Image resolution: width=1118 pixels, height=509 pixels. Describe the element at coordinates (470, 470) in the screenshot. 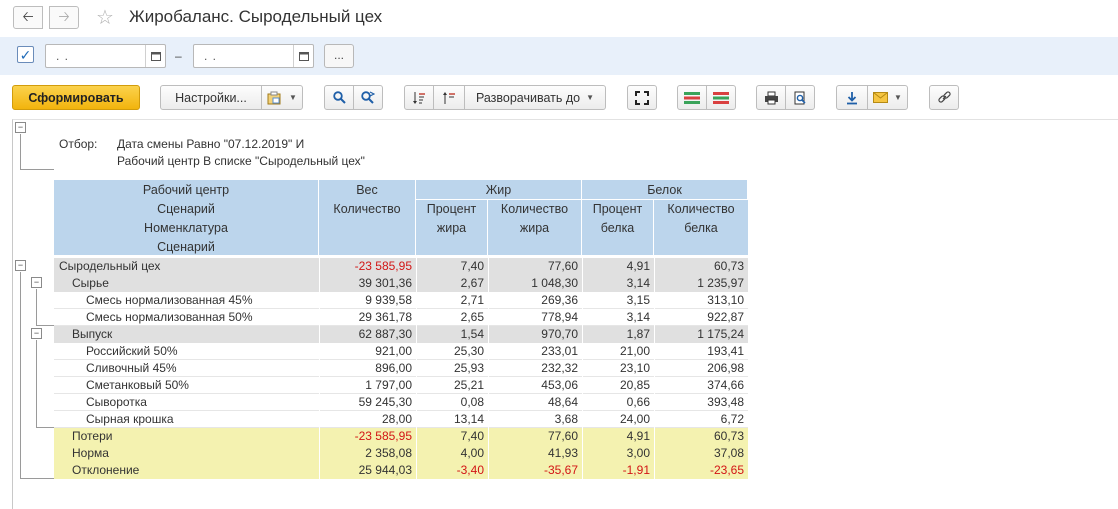

I see `row-value: -3,40` at that location.